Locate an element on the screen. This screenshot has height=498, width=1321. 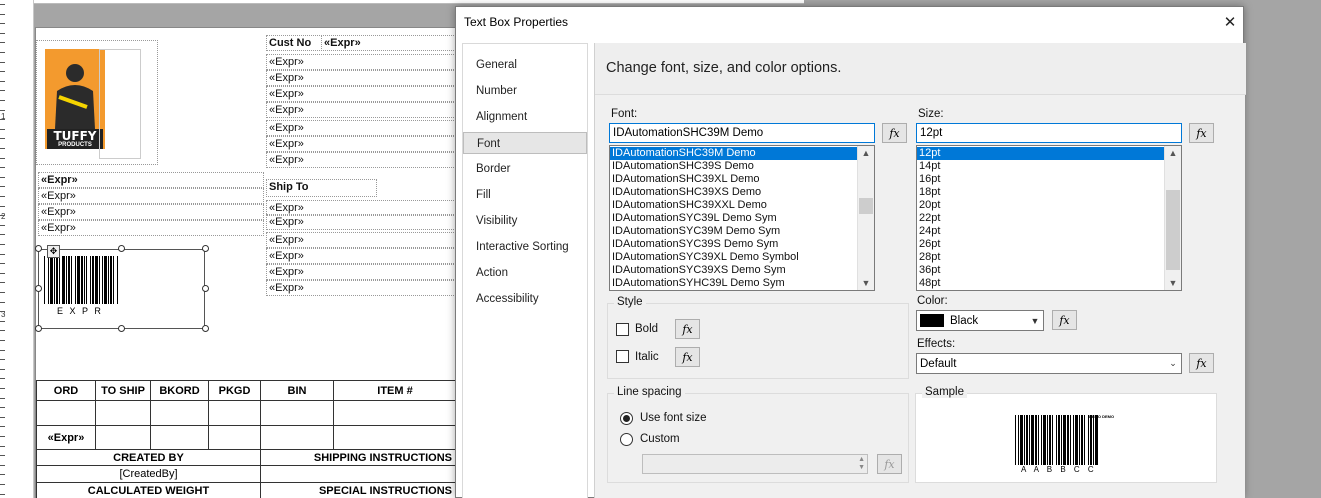
font-option: IDAutomationSHC39XXL Demo is located at coordinates (742, 205).